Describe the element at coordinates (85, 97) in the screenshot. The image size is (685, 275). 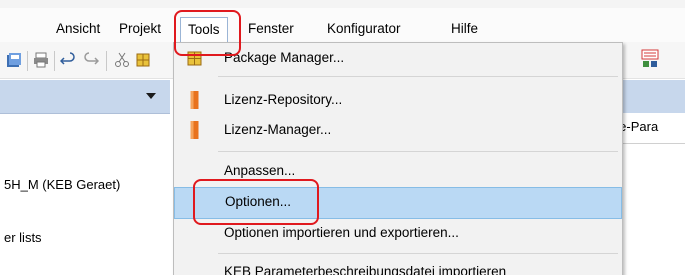
I see `panel-header` at that location.